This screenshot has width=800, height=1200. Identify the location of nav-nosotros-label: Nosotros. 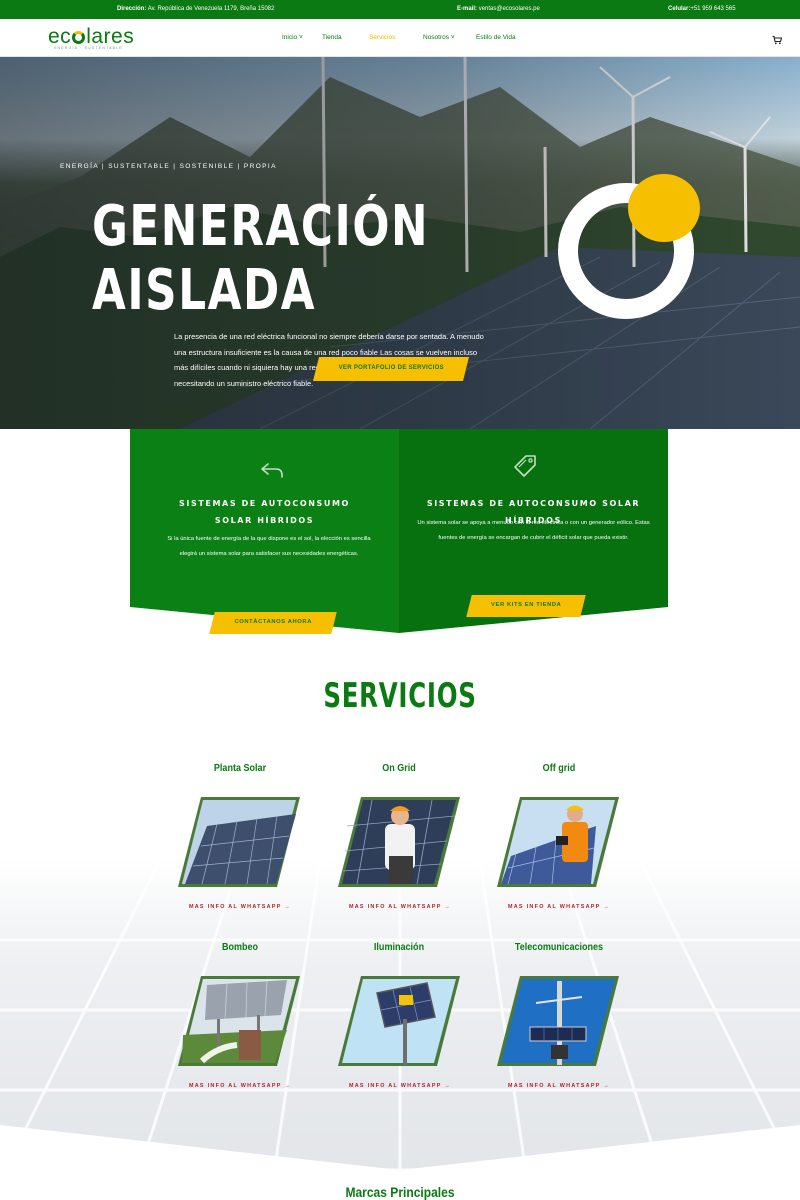
(436, 37).